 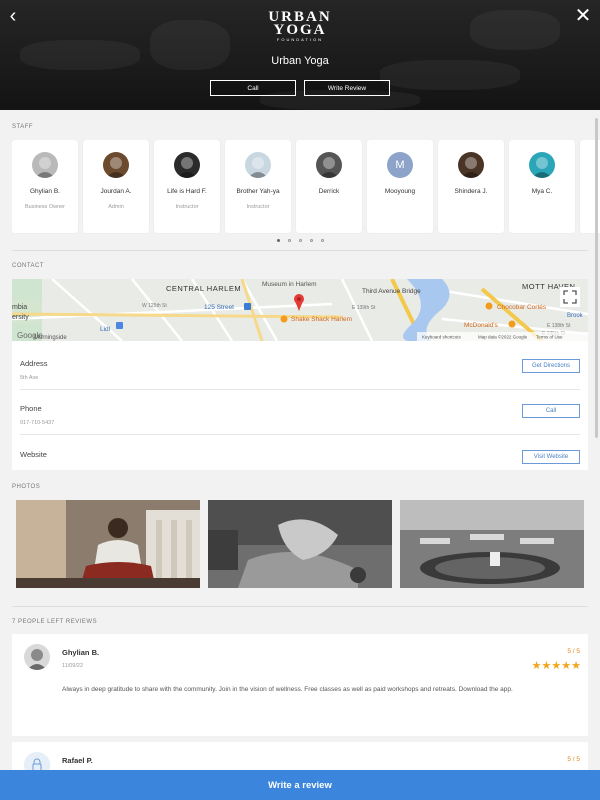 I want to click on staff-card: Jourdan A. Admin, so click(x=116, y=186).